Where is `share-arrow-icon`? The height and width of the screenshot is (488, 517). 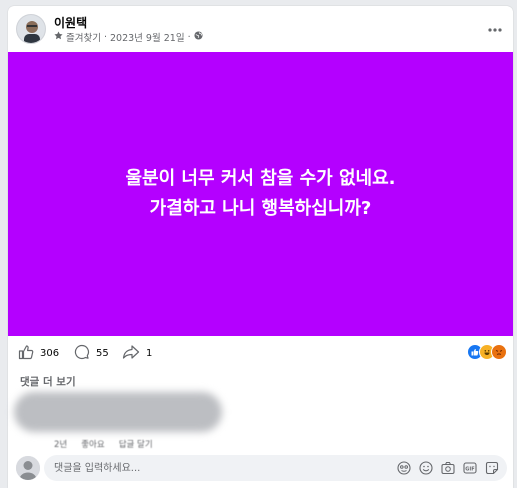
share-arrow-icon is located at coordinates (131, 353).